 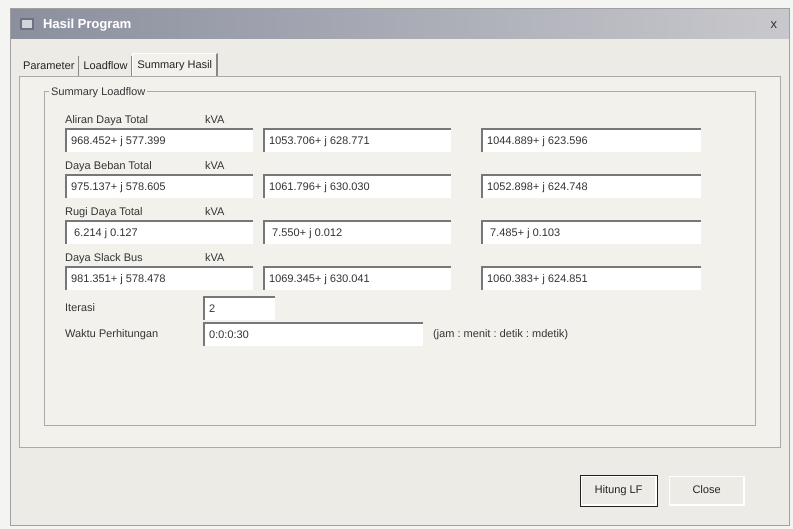 What do you see at coordinates (159, 186) in the screenshot?
I see `value-field: 975.137+ j 578.605` at bounding box center [159, 186].